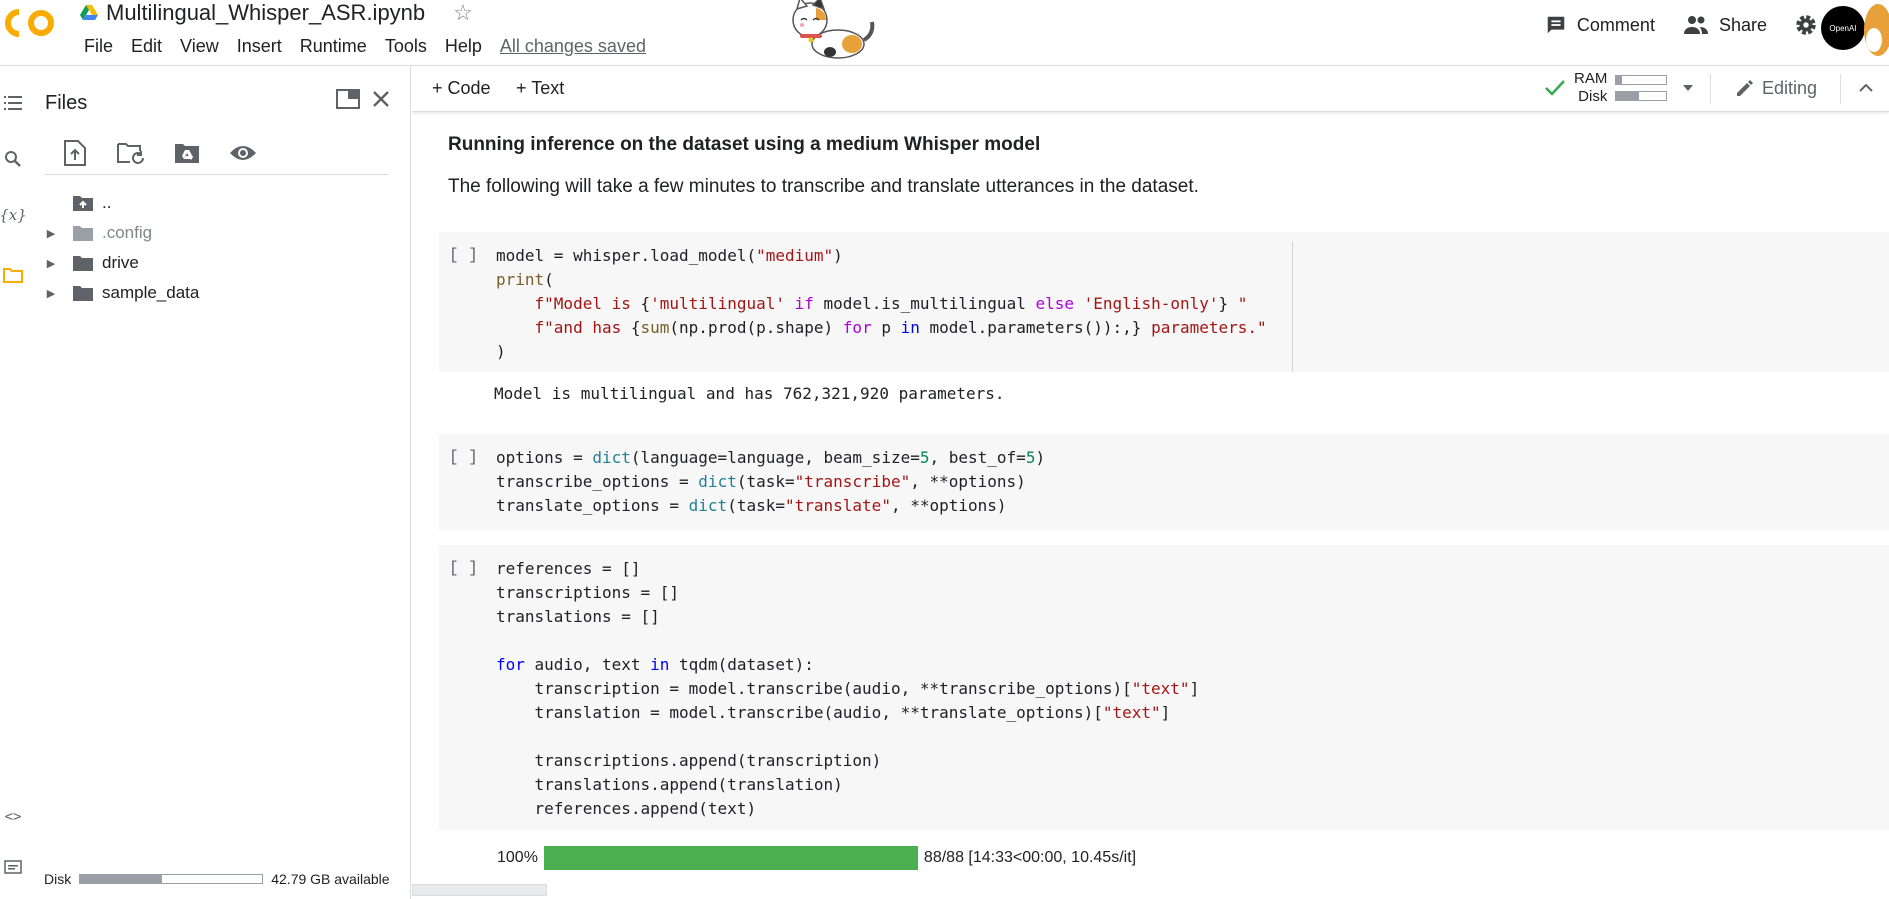 This screenshot has width=1889, height=899. I want to click on disk-usage-bar, so click(171, 879).